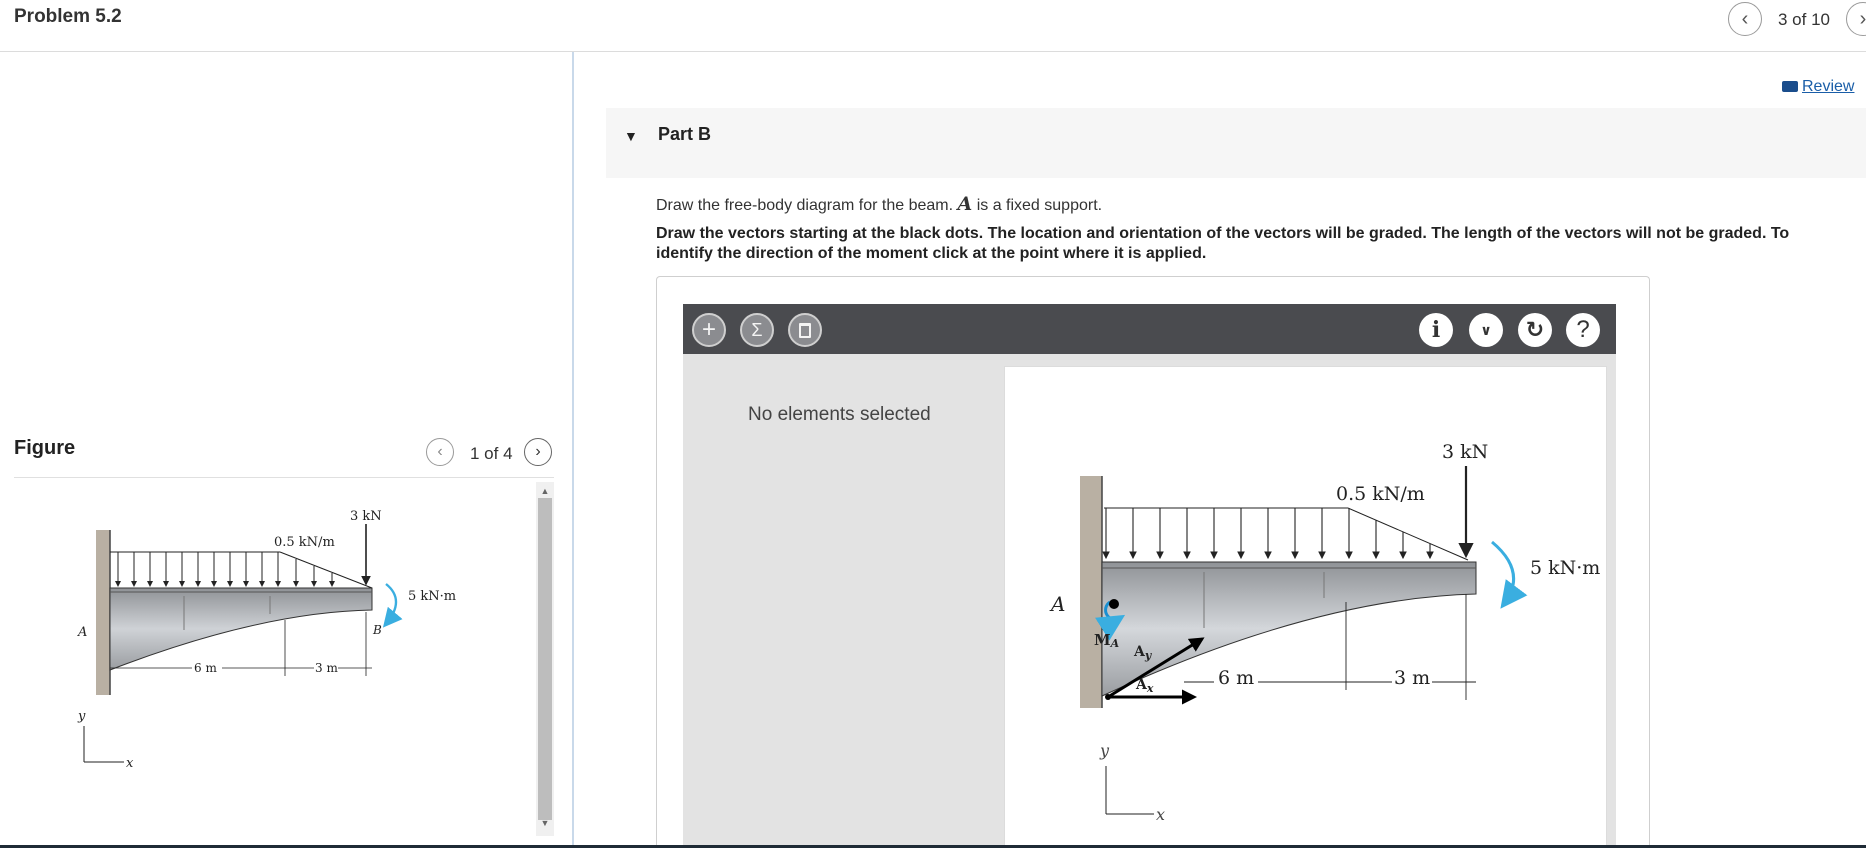 This screenshot has width=1866, height=848. What do you see at coordinates (839, 414) in the screenshot?
I see `selection-status: No elements selected` at bounding box center [839, 414].